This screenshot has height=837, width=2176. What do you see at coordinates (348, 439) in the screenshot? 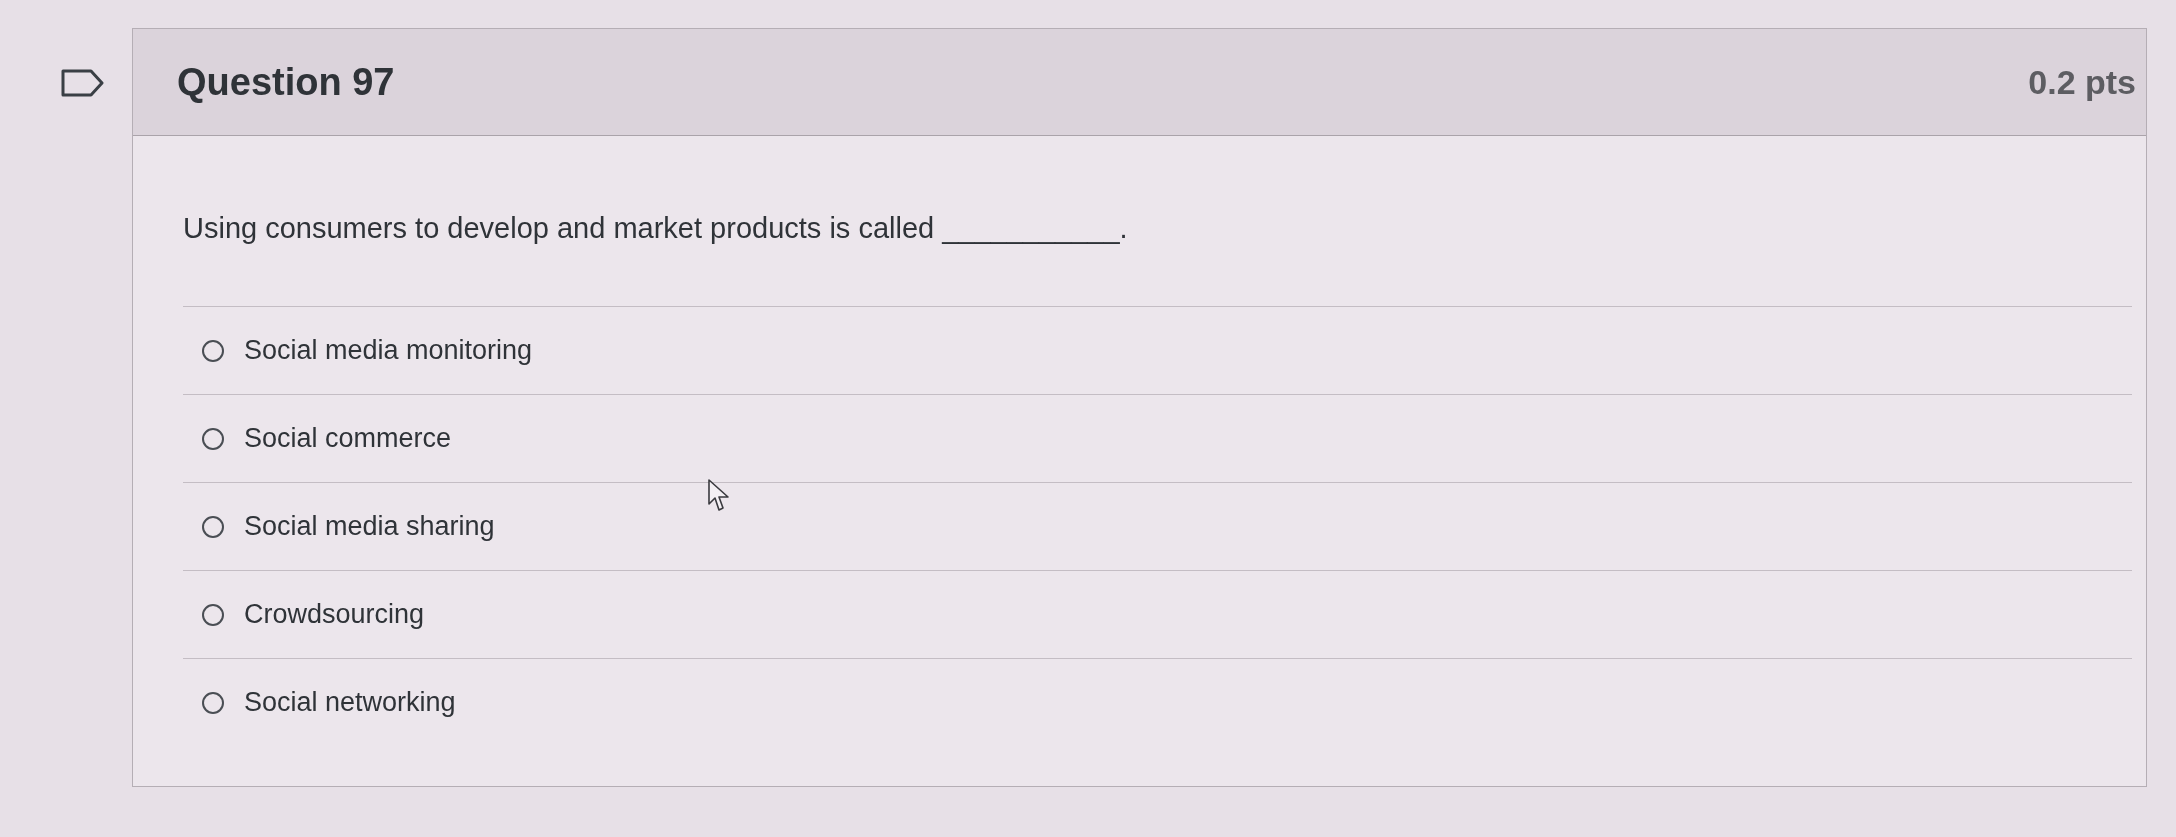
I see `answer-label: Social commerce` at bounding box center [348, 439].